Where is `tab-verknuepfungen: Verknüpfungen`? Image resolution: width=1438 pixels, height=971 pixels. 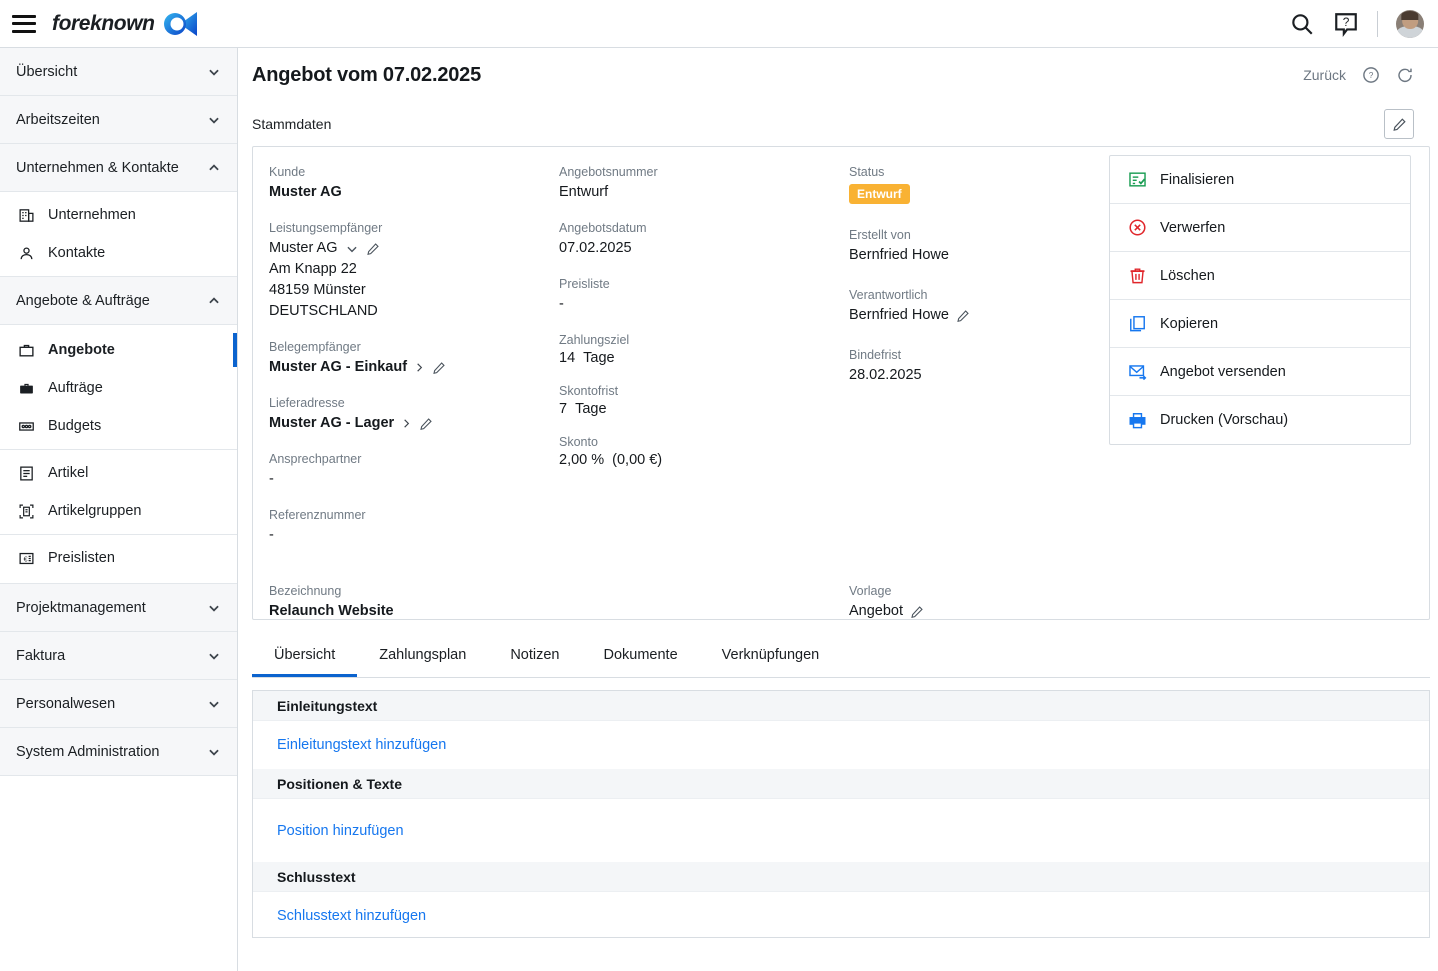
tab-verknuepfungen: Verknüpfungen is located at coordinates (771, 656).